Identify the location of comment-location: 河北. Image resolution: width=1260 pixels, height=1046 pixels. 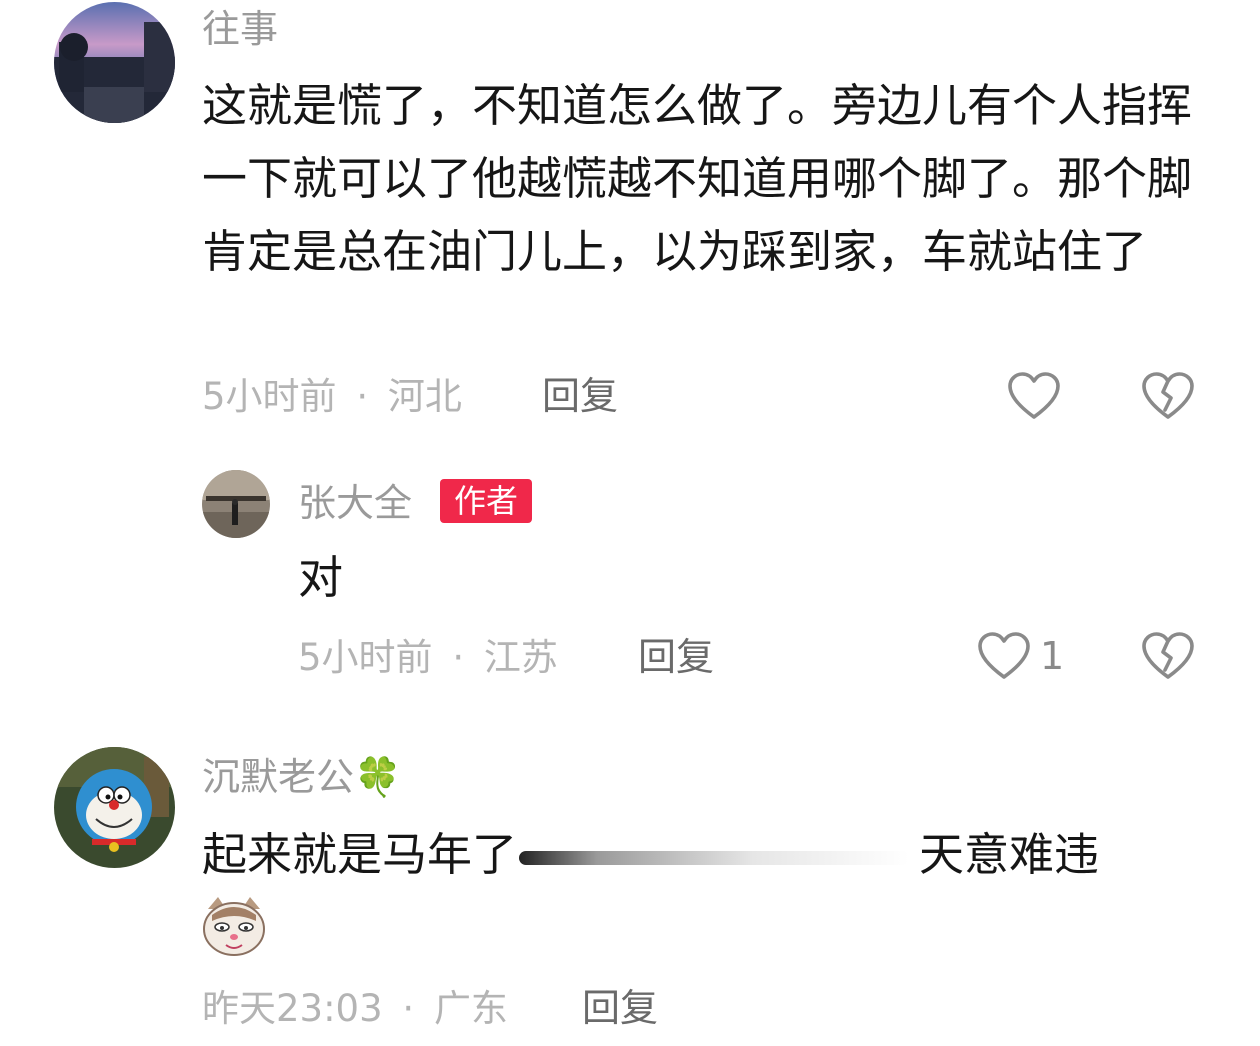
(424, 396).